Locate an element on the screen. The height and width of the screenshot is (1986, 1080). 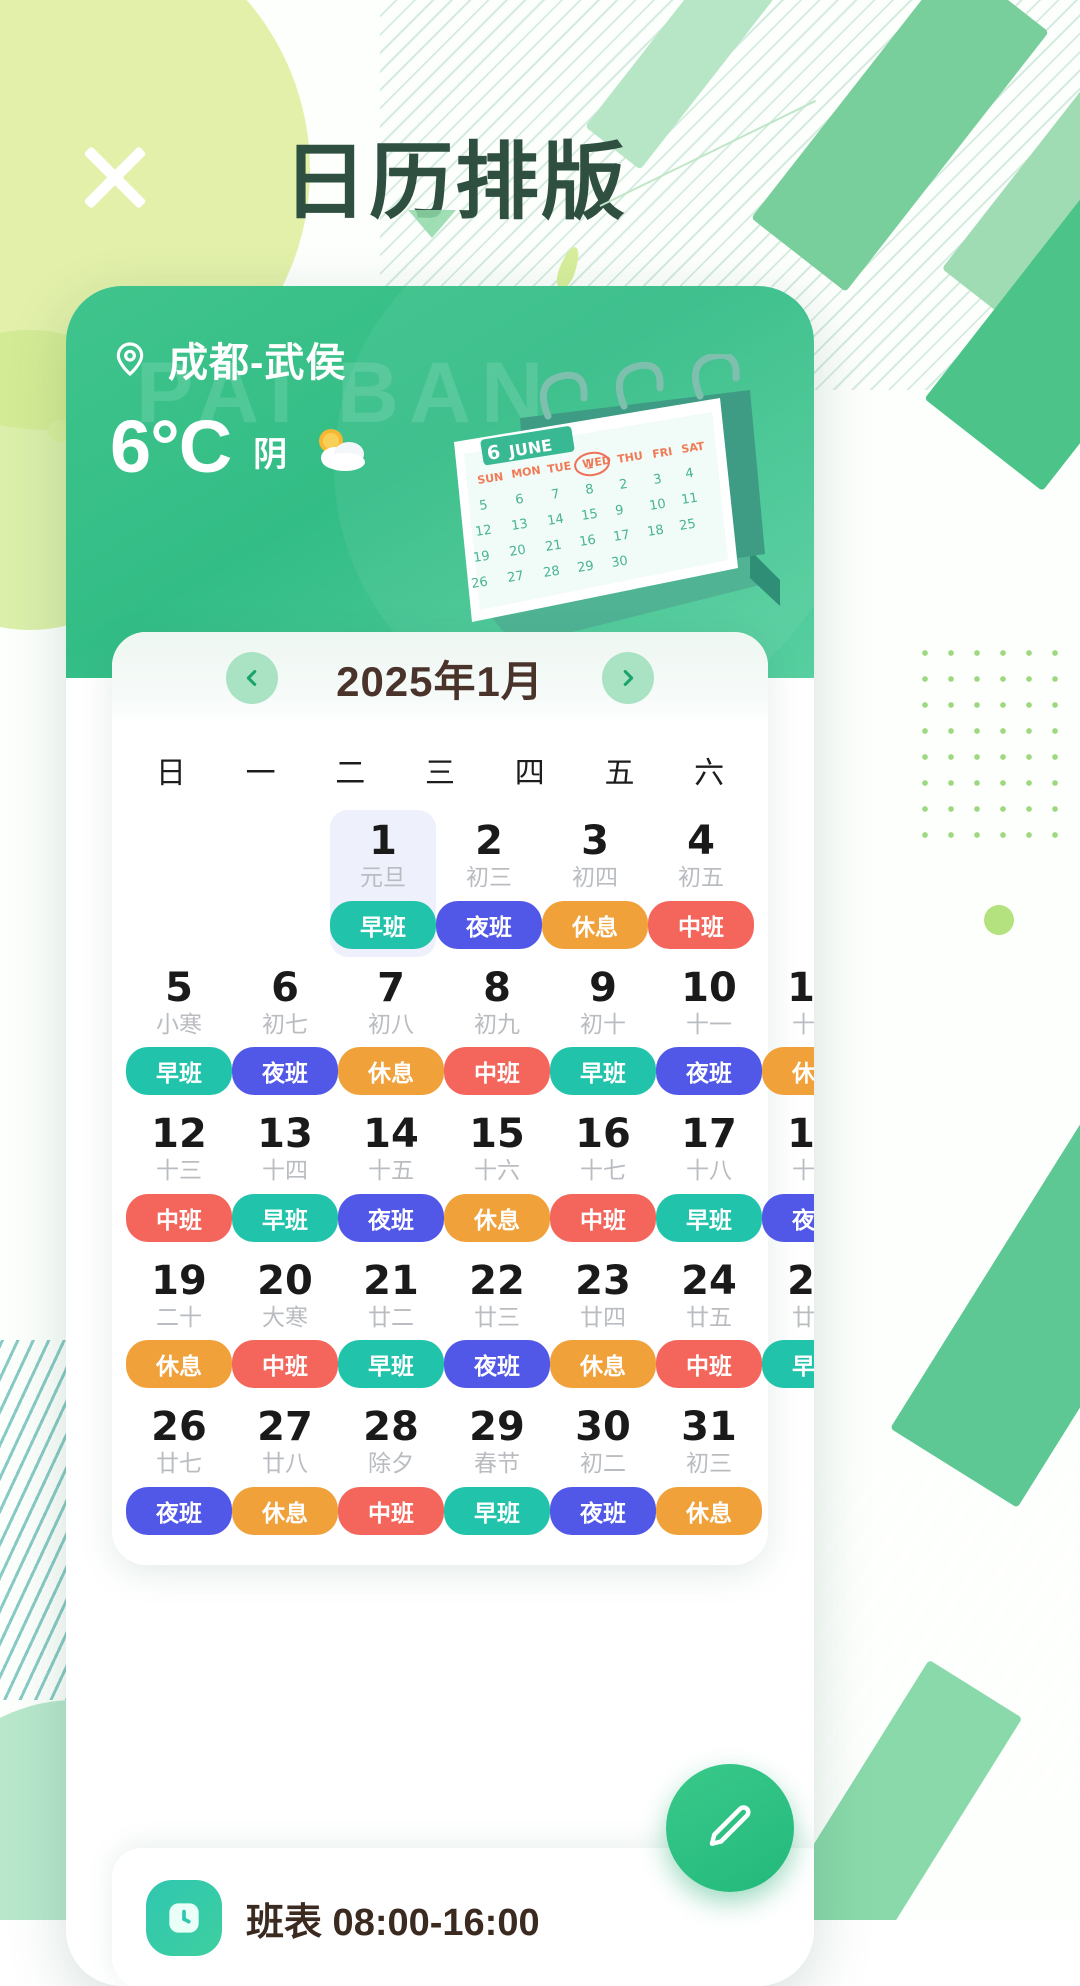
calendar-day-cell: 11十二休息 is located at coordinates (788, 1030).